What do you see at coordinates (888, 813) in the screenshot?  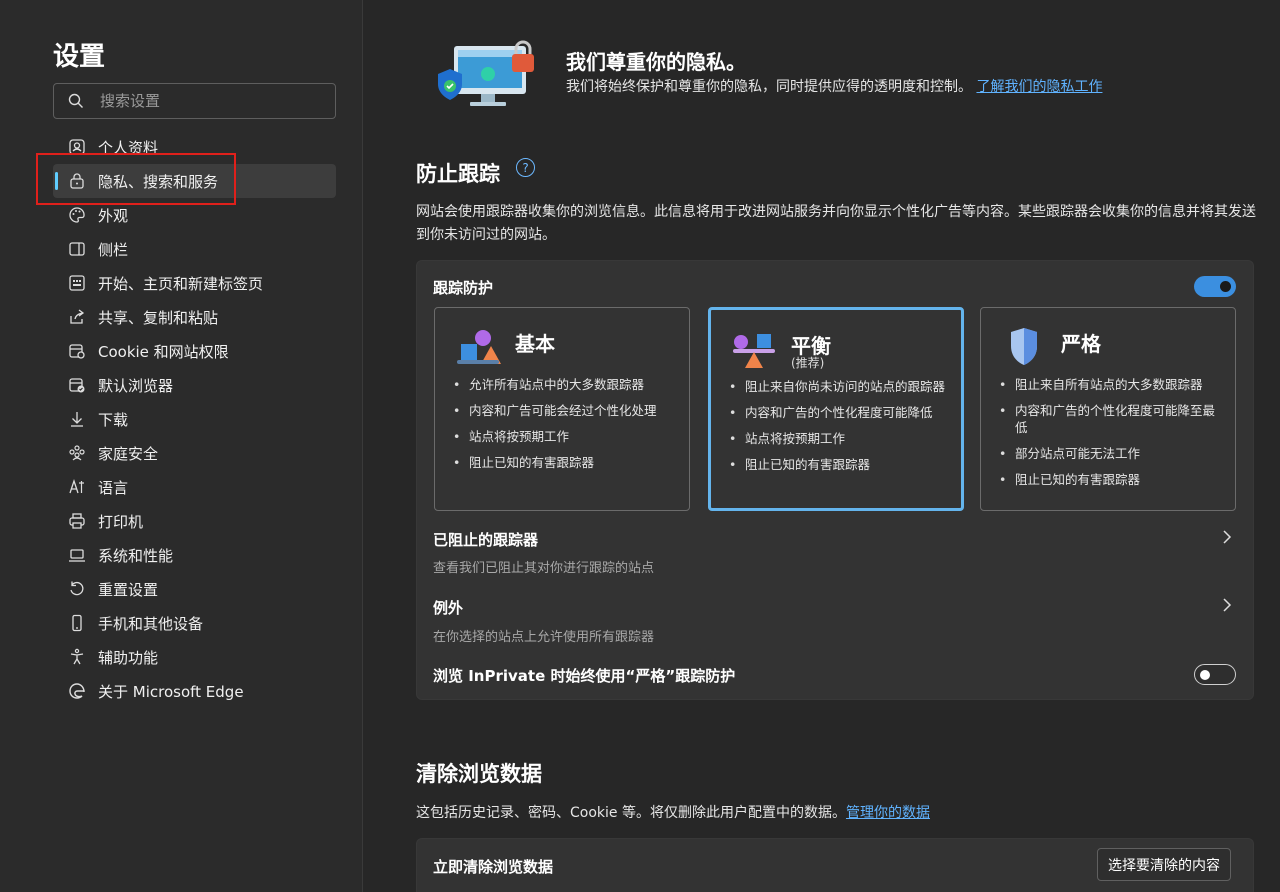 I see `manage-data-link: 管理你的数据` at bounding box center [888, 813].